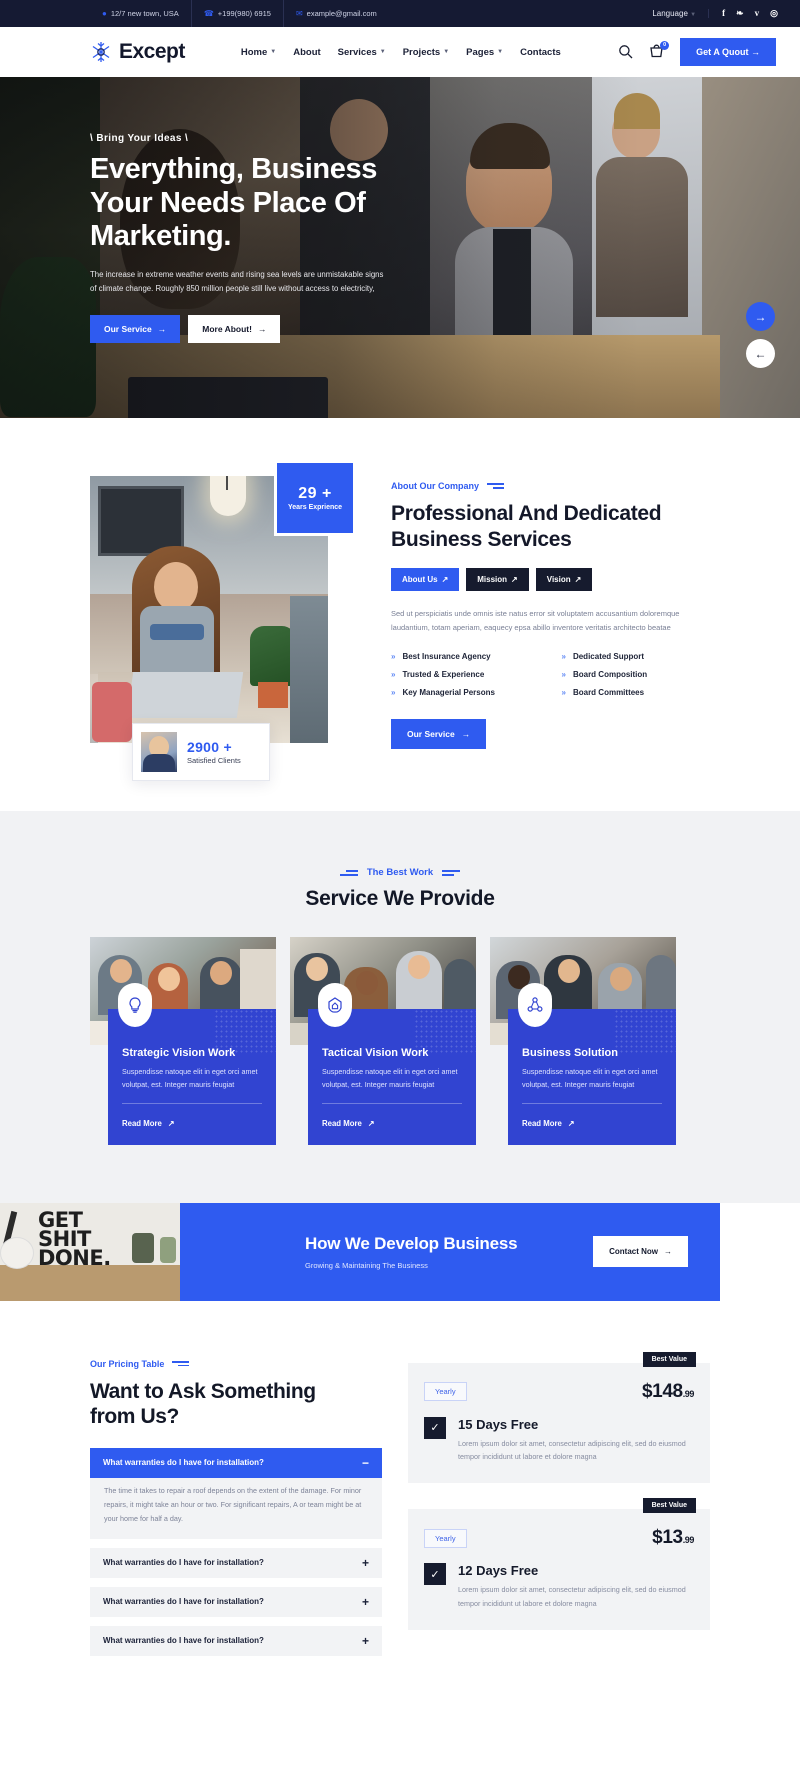 Image resolution: width=800 pixels, height=1779 pixels. What do you see at coordinates (728, 52) in the screenshot?
I see `get-quote-button: Get A Quout →` at bounding box center [728, 52].